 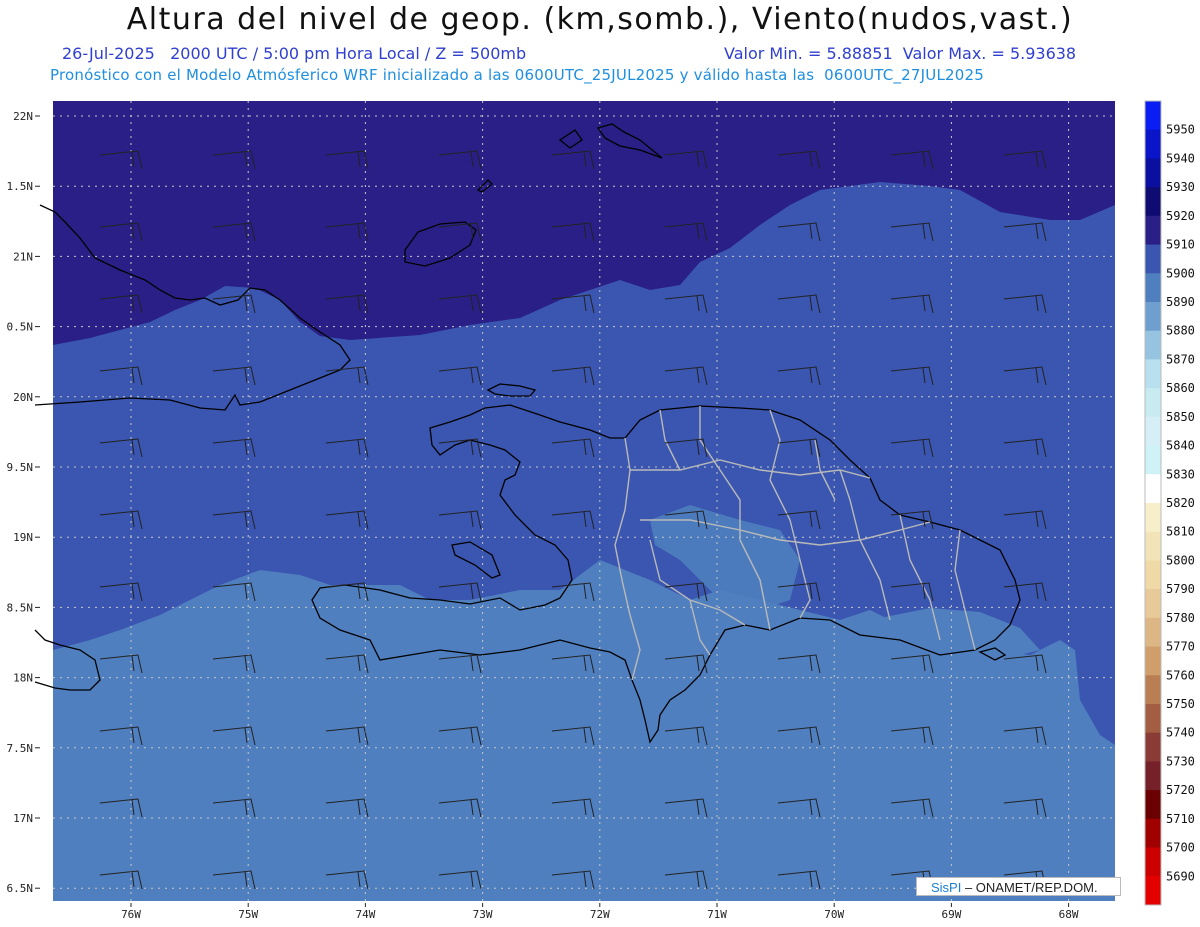 What do you see at coordinates (1180, 761) in the screenshot?
I see `legend-label: 5730` at bounding box center [1180, 761].